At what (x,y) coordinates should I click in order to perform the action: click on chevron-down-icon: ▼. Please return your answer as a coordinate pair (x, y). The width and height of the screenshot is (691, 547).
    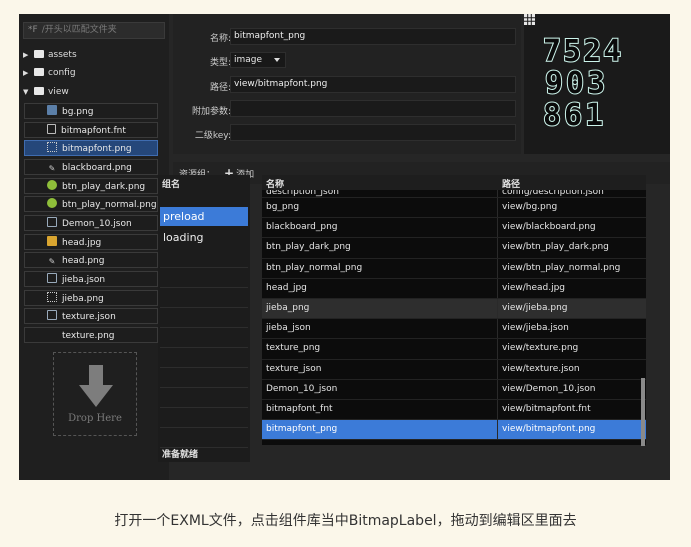
    Looking at the image, I should click on (27, 92).